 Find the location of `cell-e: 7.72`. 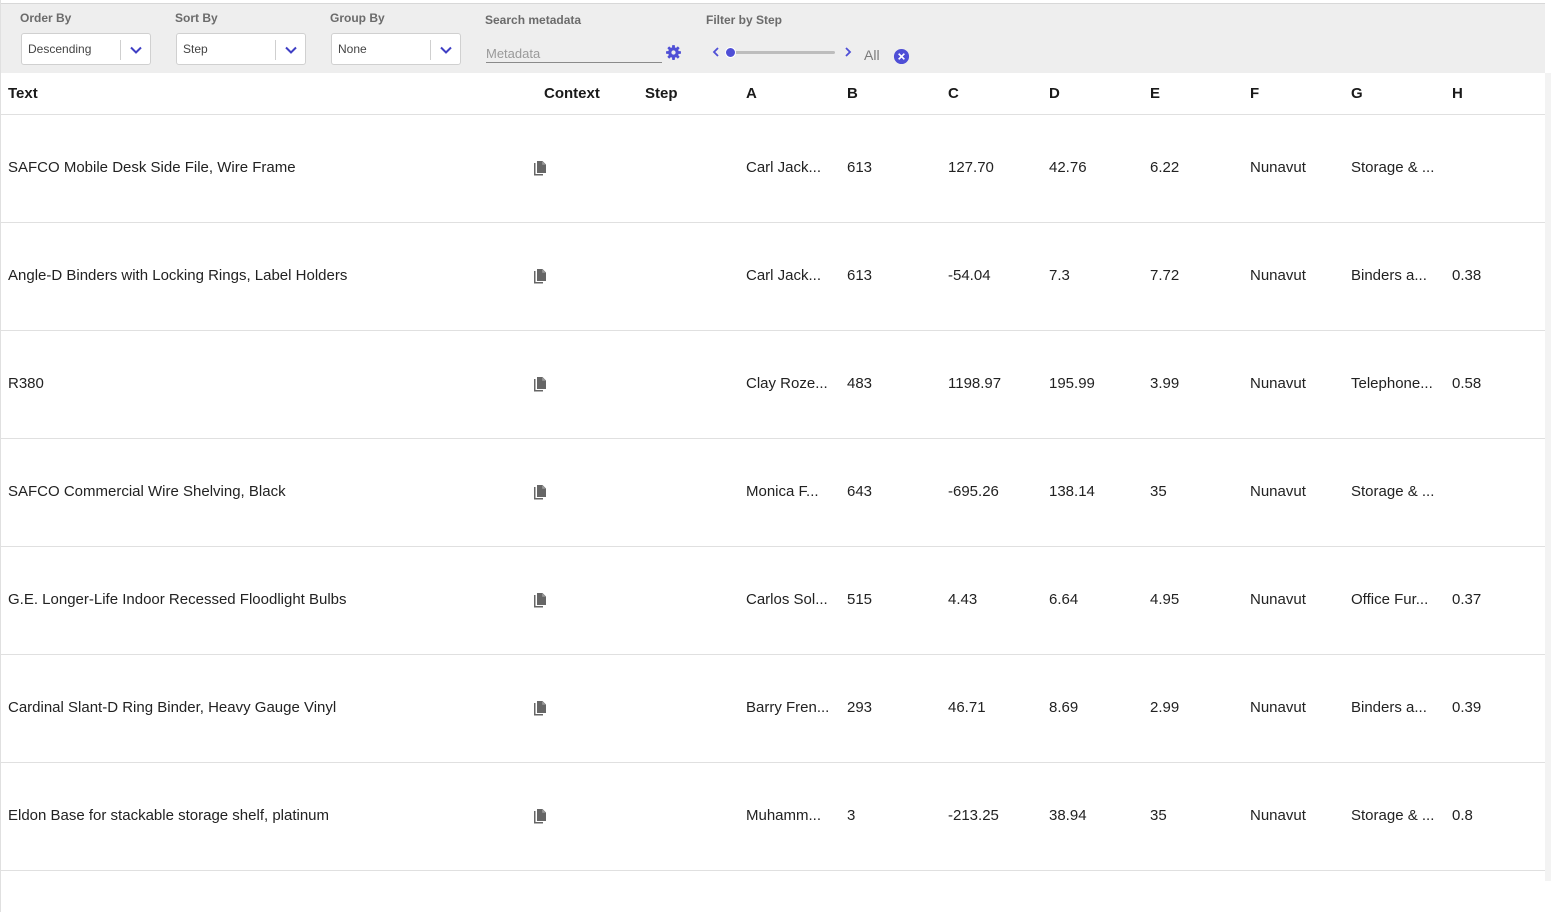

cell-e: 7.72 is located at coordinates (1165, 275).